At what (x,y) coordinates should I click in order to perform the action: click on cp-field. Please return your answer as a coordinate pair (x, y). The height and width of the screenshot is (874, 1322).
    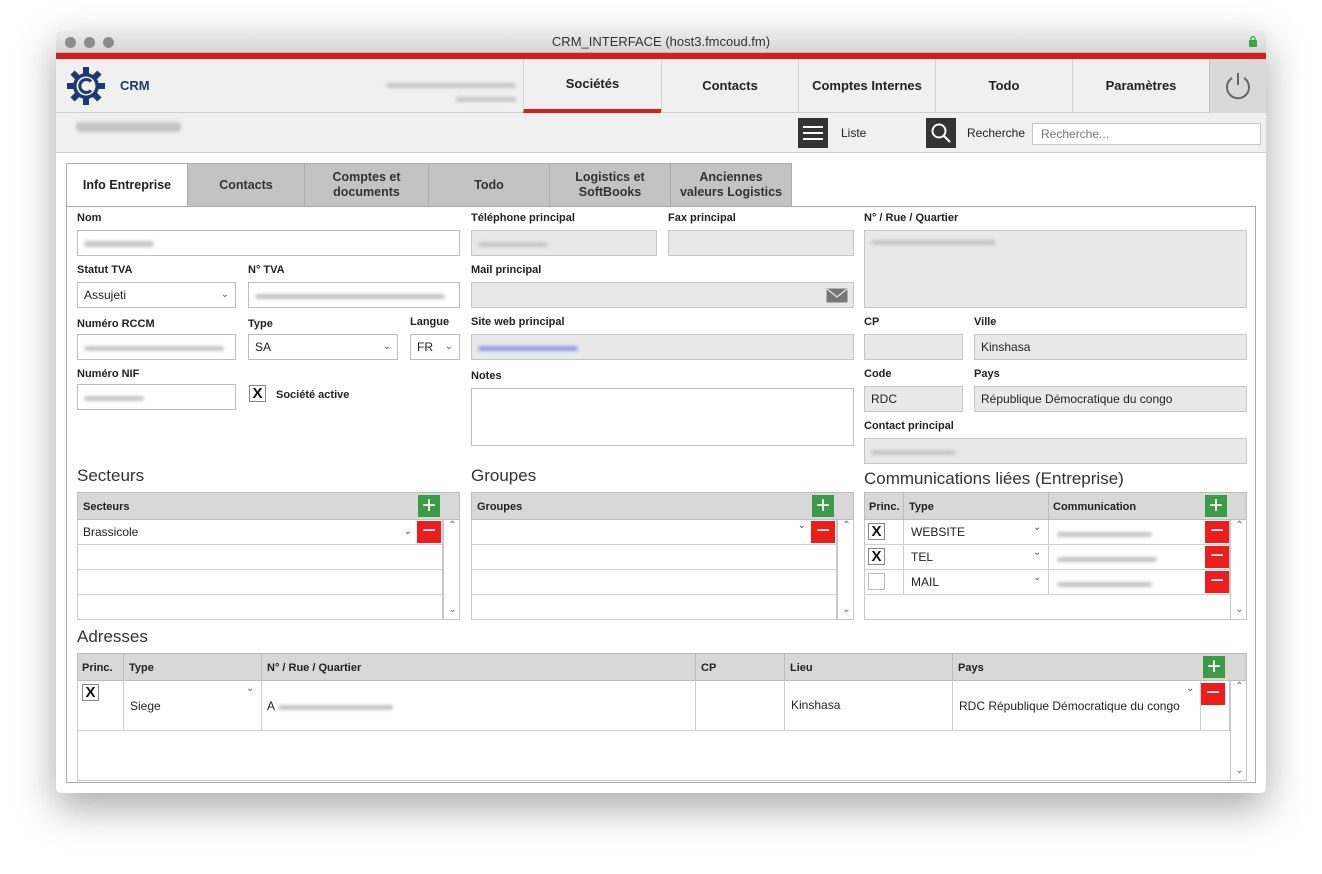
    Looking at the image, I should click on (913, 347).